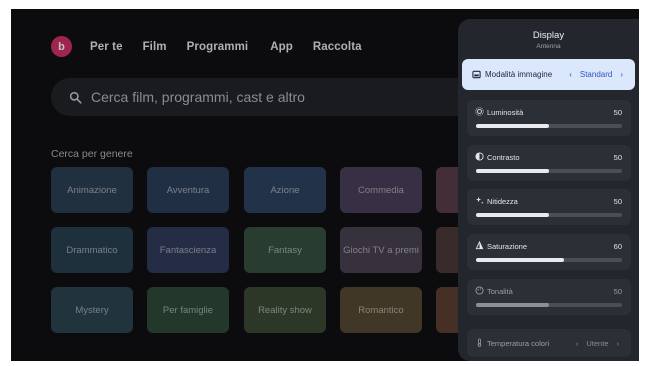 This screenshot has height=366, width=645. I want to click on genre-tile-per-famiglie: Per famiglie, so click(188, 310).